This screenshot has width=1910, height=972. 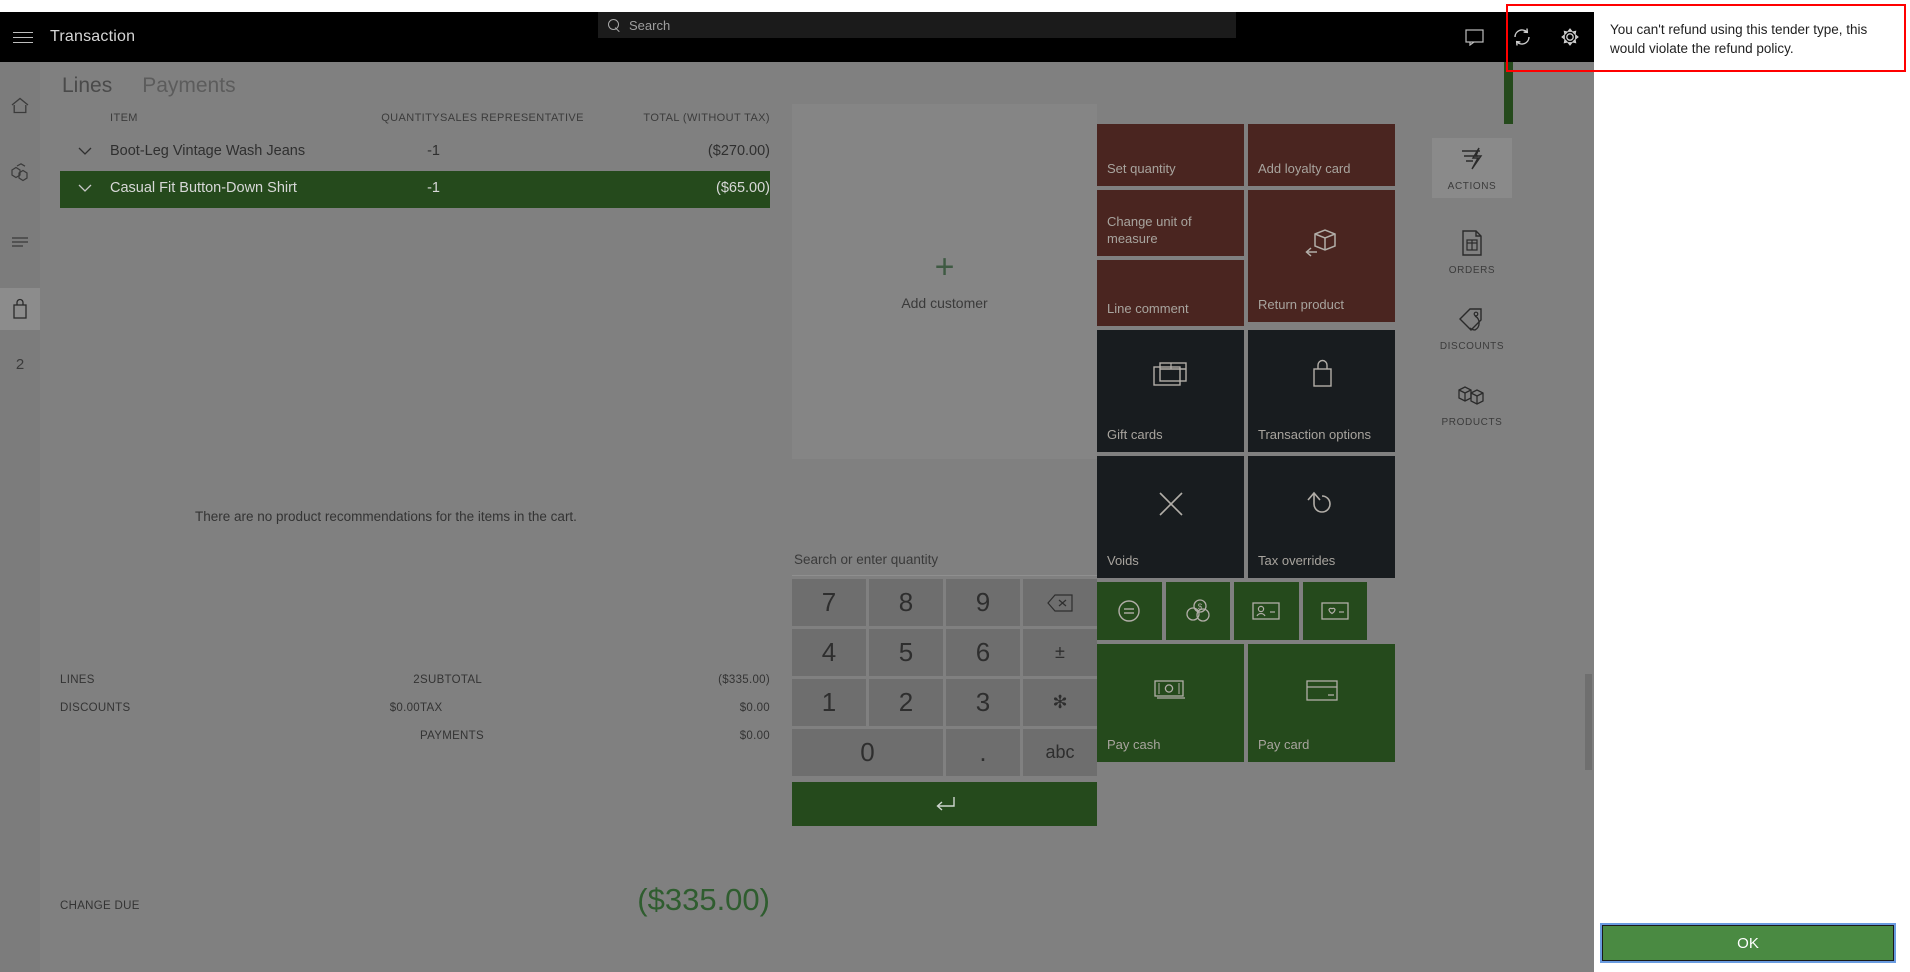 What do you see at coordinates (415, 152) in the screenshot?
I see `table-row: Boot-Leg Vintage Wash Jeans -1 ($270.00)` at bounding box center [415, 152].